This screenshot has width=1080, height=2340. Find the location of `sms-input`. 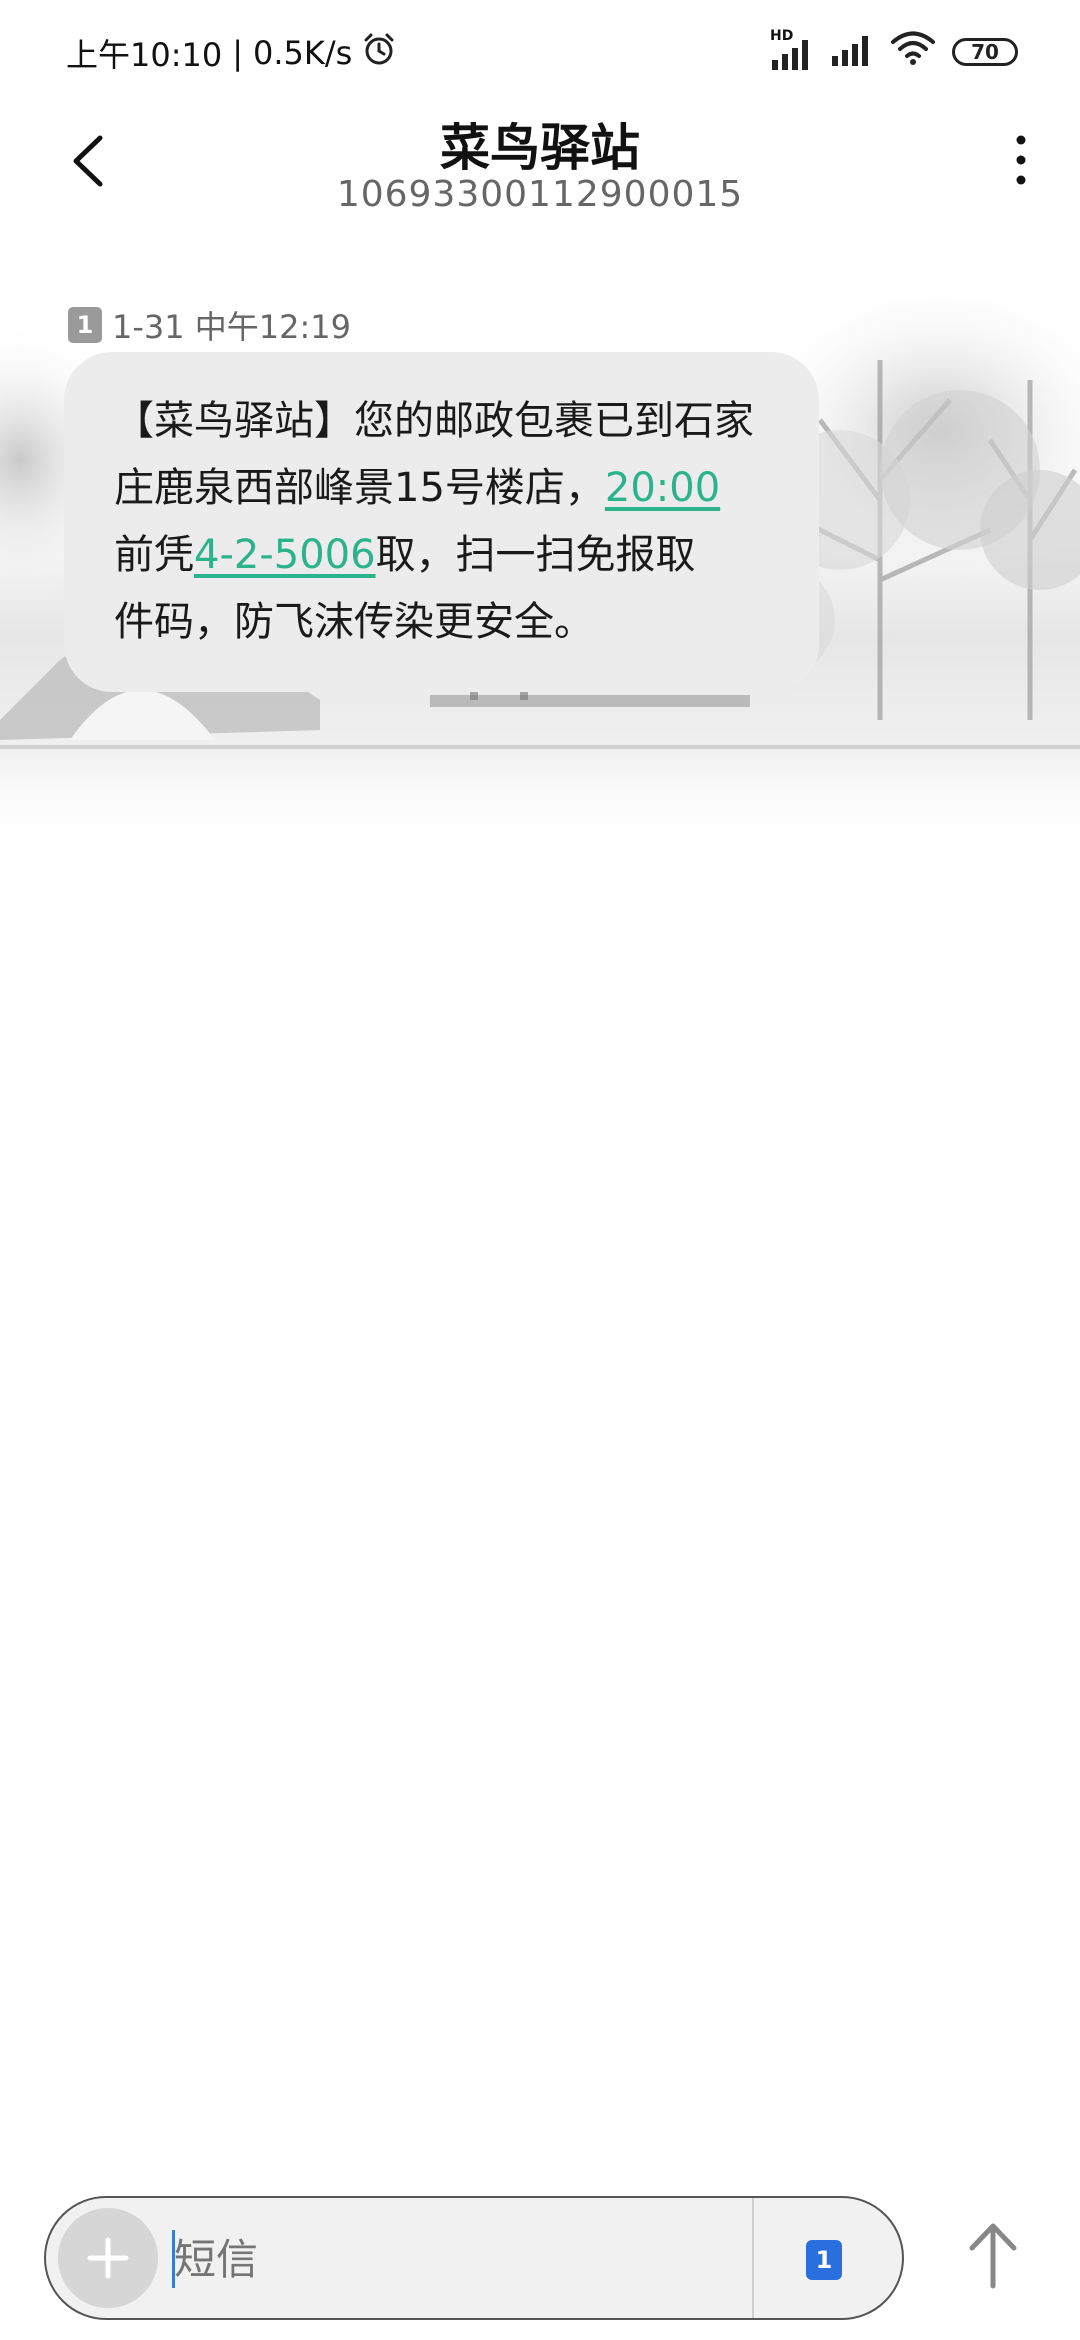

sms-input is located at coordinates (434, 2259).